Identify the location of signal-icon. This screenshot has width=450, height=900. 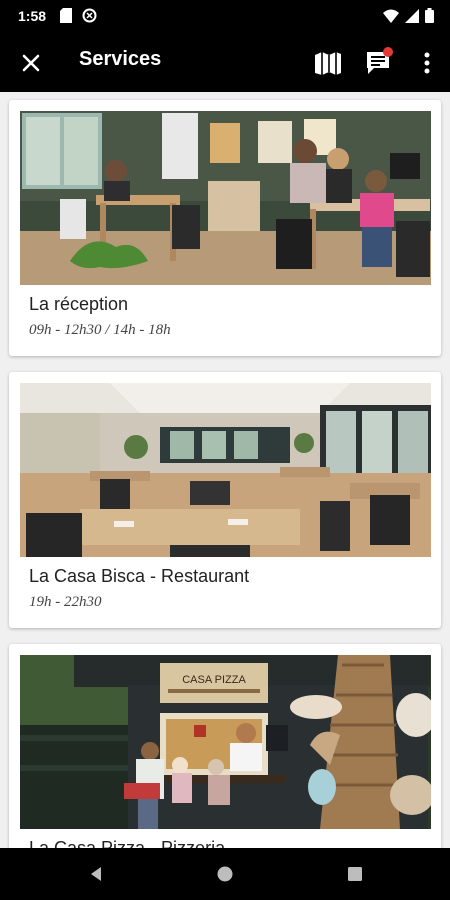
(412, 15).